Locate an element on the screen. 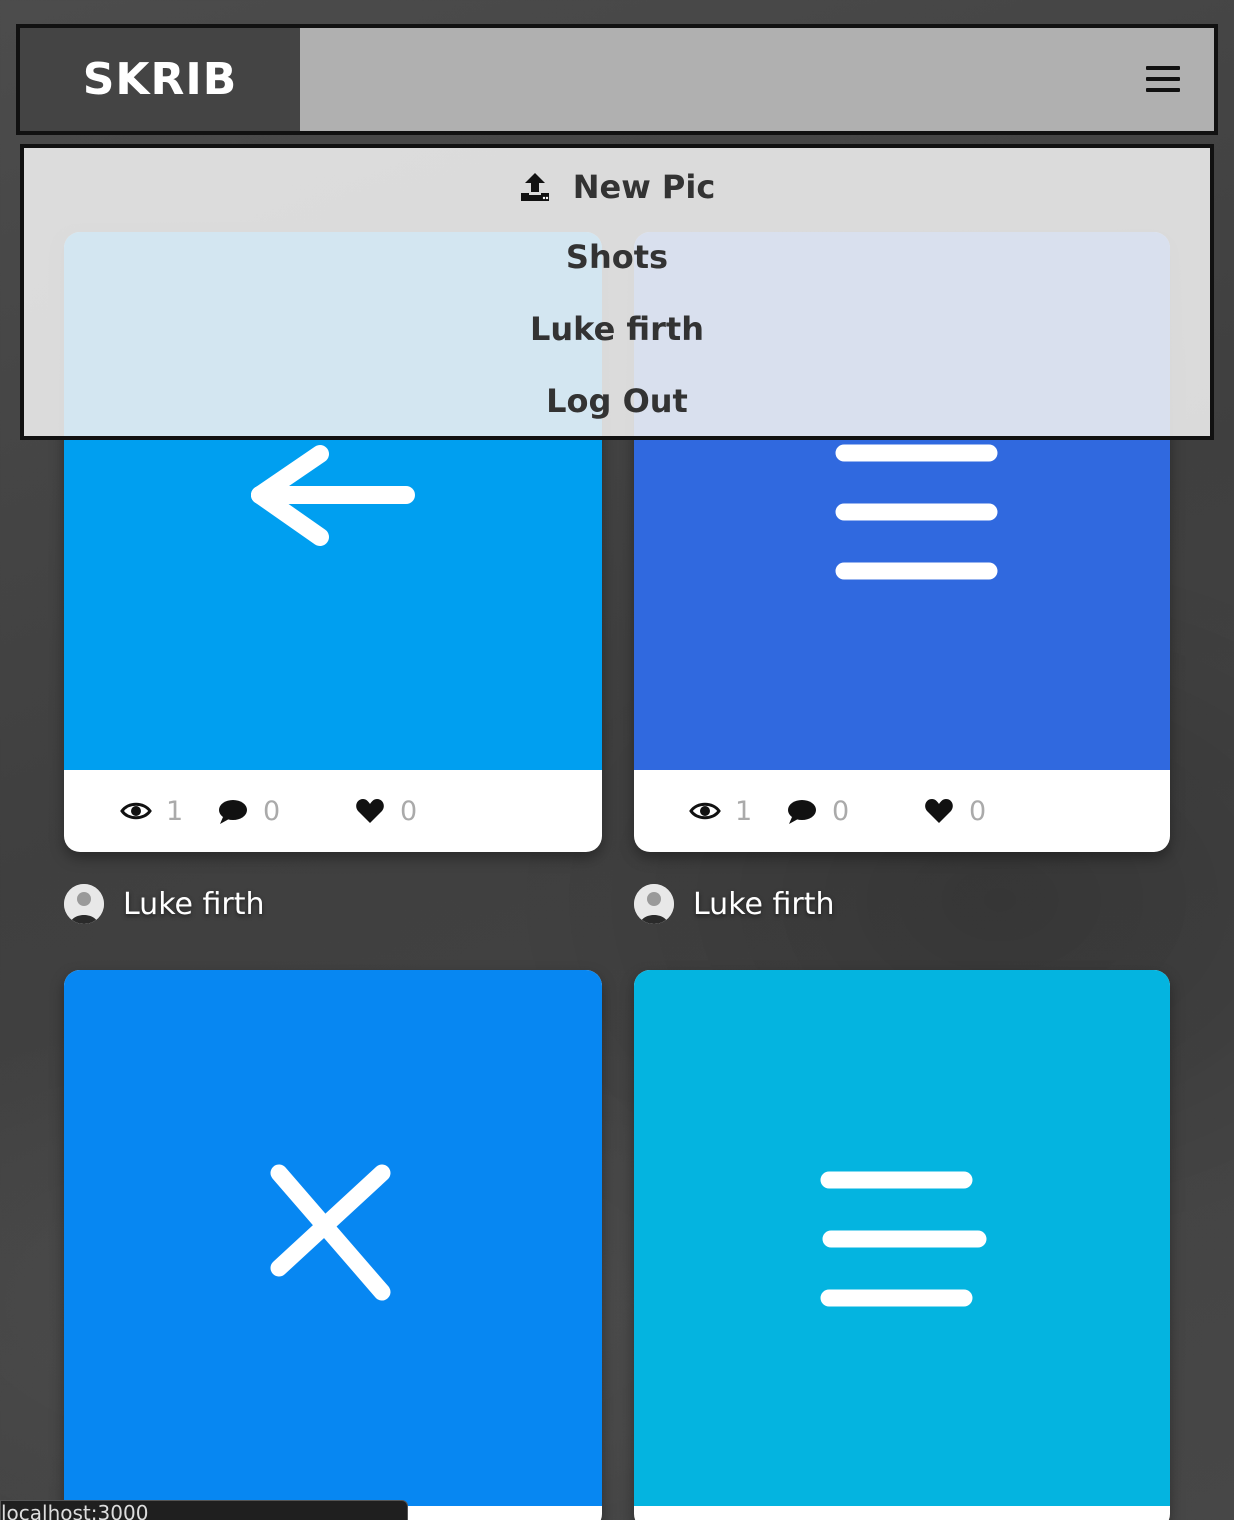 This screenshot has height=1520, width=1234. skrib-logo: SKRIB is located at coordinates (160, 79).